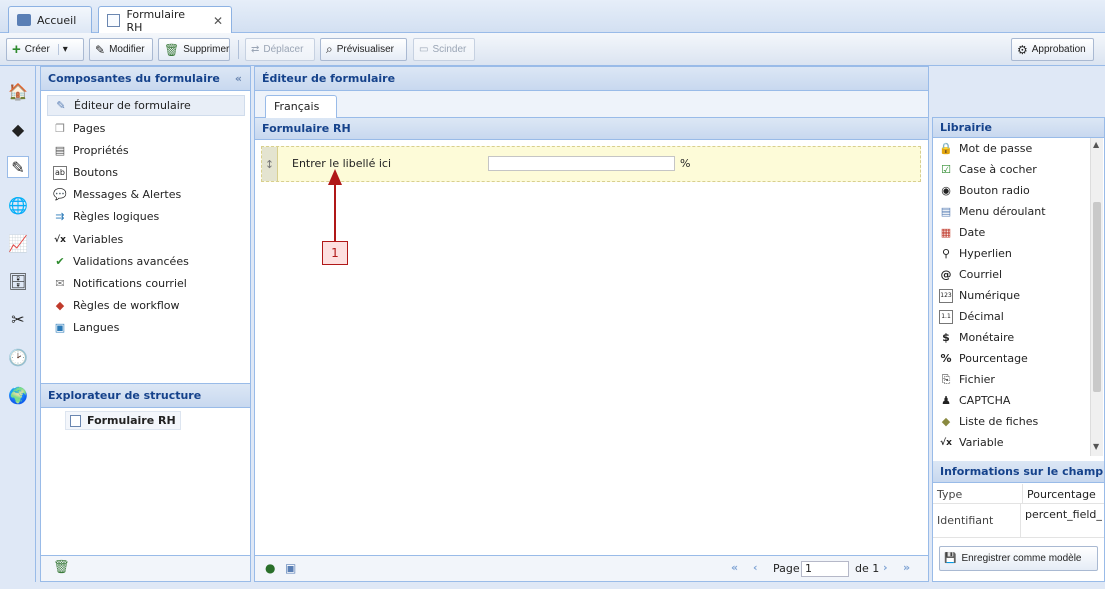 This screenshot has height=589, width=1105. I want to click on menu-item-properties: ▤ Propriétés, so click(146, 150).